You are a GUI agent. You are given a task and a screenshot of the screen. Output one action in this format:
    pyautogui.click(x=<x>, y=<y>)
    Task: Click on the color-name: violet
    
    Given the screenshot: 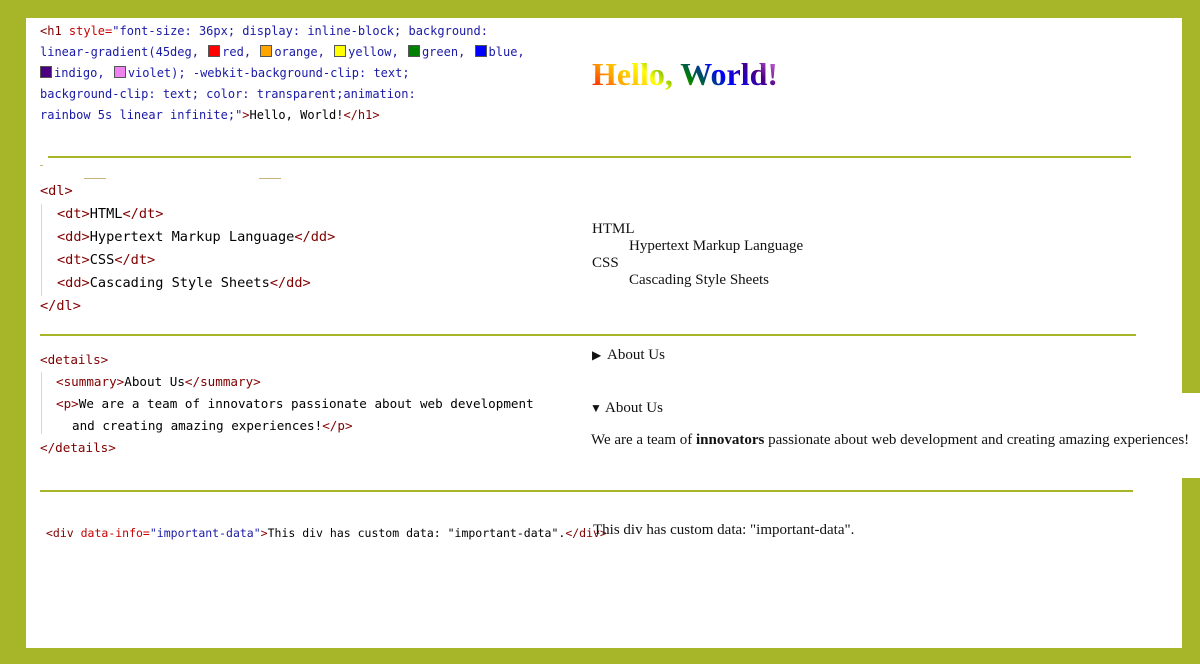 What is the action you would take?
    pyautogui.click(x=149, y=73)
    